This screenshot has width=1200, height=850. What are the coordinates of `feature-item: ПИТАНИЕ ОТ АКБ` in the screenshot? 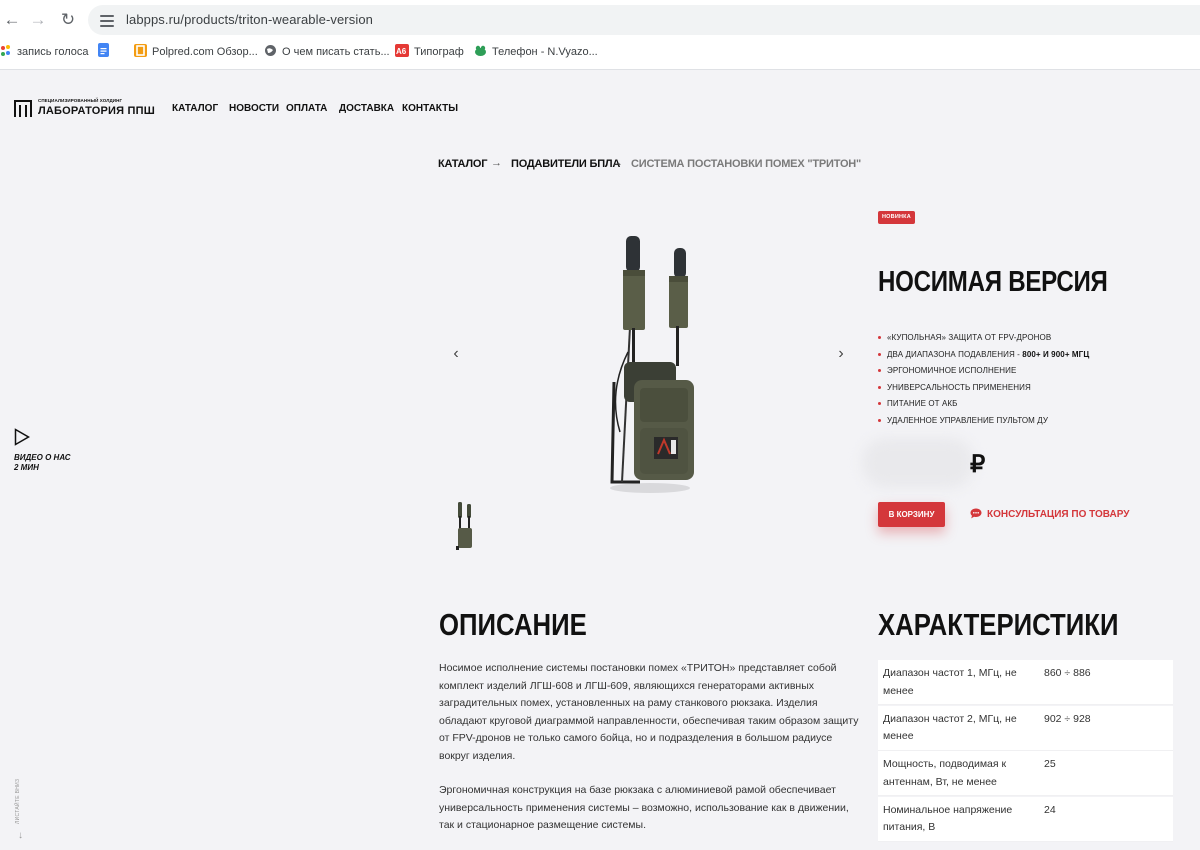 It's located at (983, 407).